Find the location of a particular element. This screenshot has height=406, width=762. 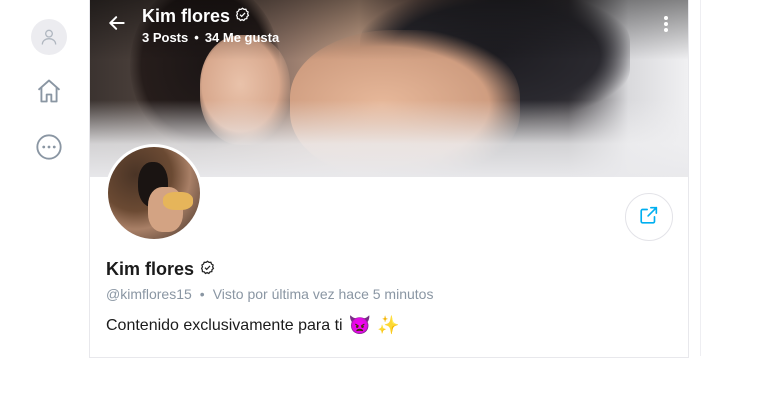

share-icon is located at coordinates (649, 217).